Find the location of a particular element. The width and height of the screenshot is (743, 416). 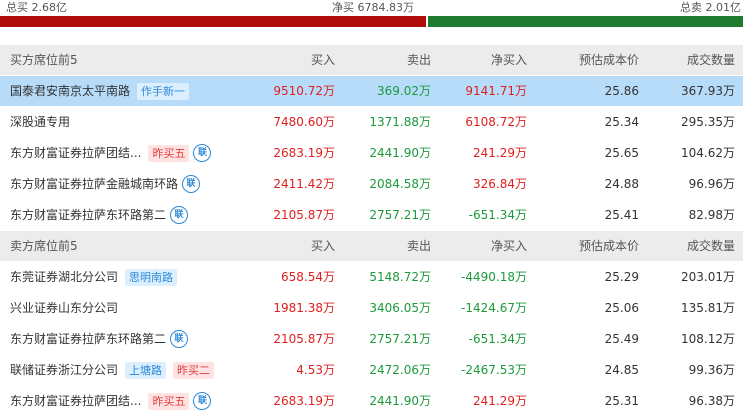

seat-name-cell: 东方财富证券拉萨东环路第二联 is located at coordinates (99, 339).